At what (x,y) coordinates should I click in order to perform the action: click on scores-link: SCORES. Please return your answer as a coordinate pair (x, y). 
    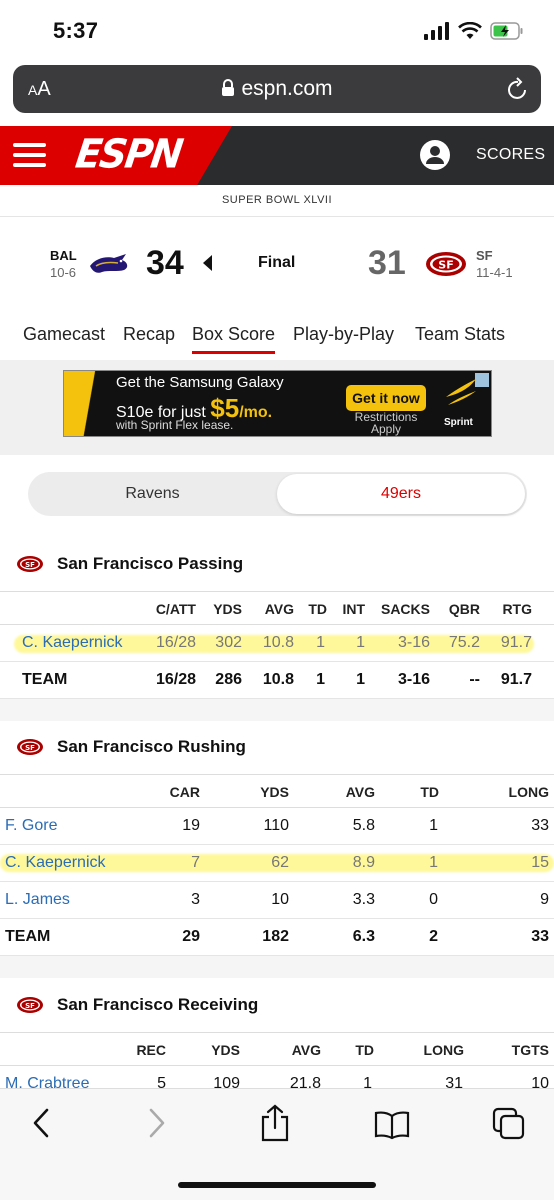
    Looking at the image, I should click on (510, 155).